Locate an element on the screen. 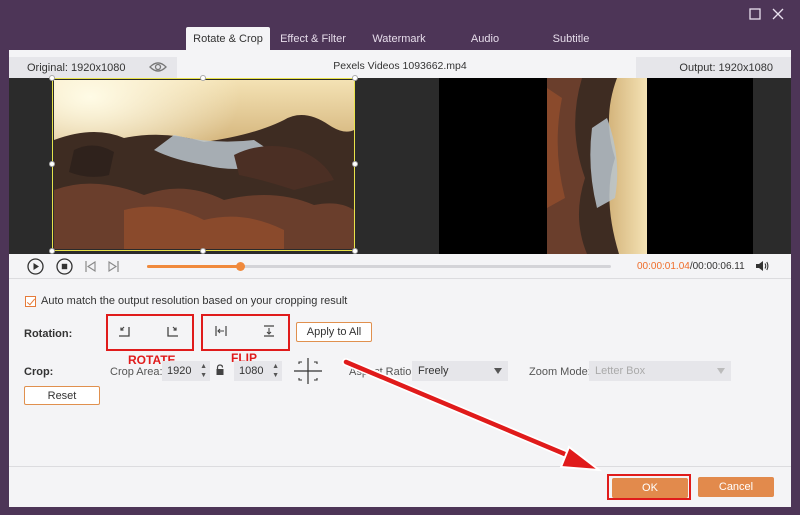 The height and width of the screenshot is (515, 800). rotate-right-icon is located at coordinates (172, 331).